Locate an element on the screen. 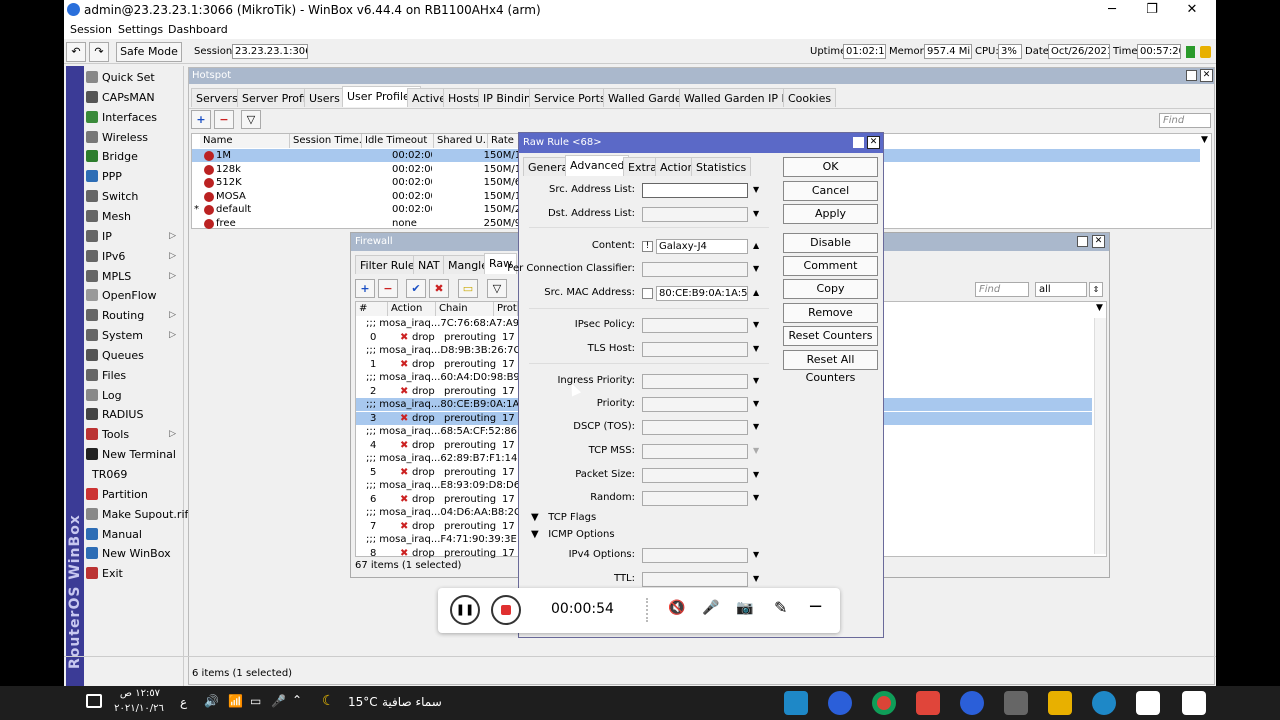 The image size is (1280, 720). weather-text: سماء صافية is located at coordinates (412, 702).